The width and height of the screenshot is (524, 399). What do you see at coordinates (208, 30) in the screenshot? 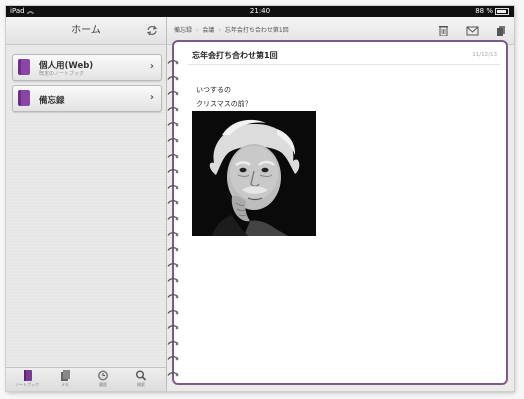
I see `breadcrumb-section: 会議` at bounding box center [208, 30].